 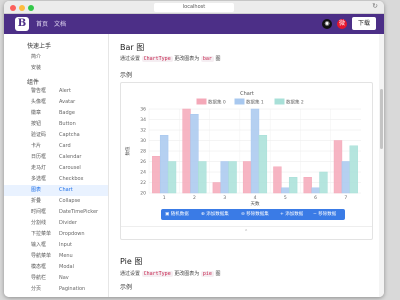 What do you see at coordinates (56, 57) in the screenshot?
I see `sidebar-item-group1_items-0: 简介` at bounding box center [56, 57].